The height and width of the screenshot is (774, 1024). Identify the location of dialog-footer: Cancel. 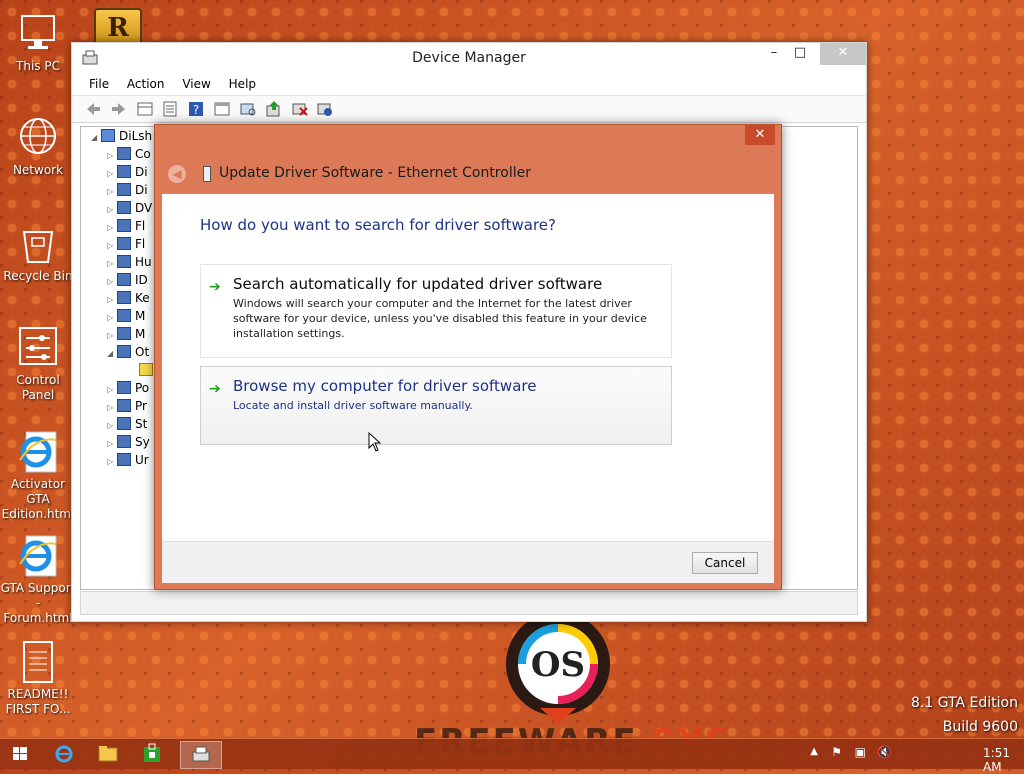
(468, 562).